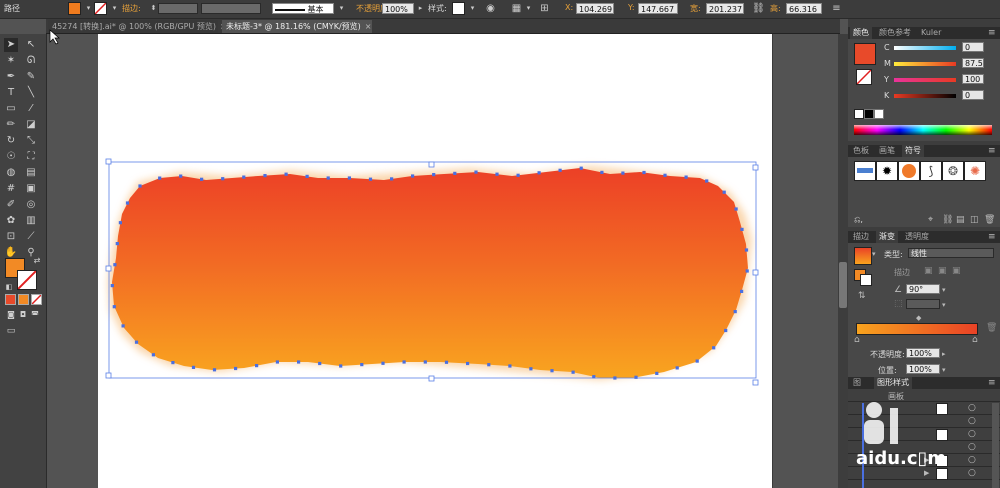 The height and width of the screenshot is (488, 1000). I want to click on layers-scrollbar, so click(995, 445).